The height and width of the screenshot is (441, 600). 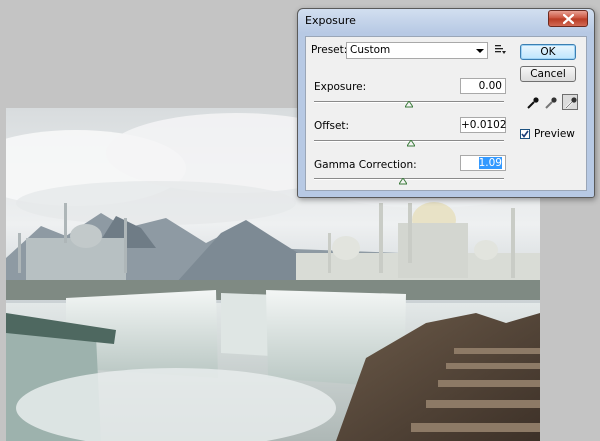 I want to click on offset-label: Offset:, so click(x=332, y=126).